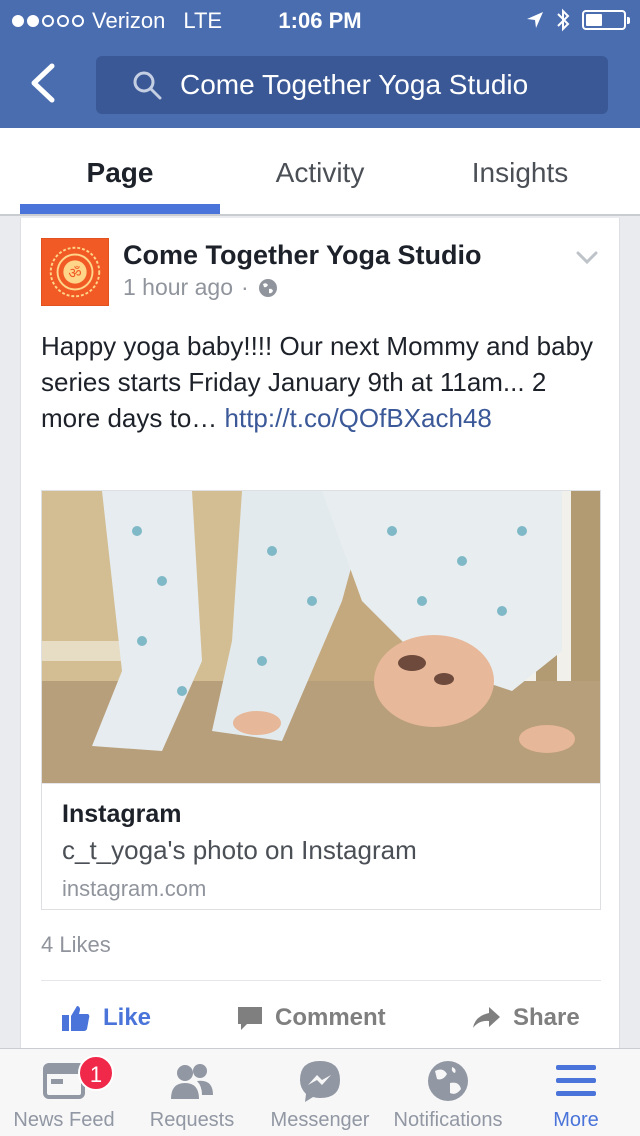  I want to click on post-author: Come Together Yoga Studio, so click(302, 255).